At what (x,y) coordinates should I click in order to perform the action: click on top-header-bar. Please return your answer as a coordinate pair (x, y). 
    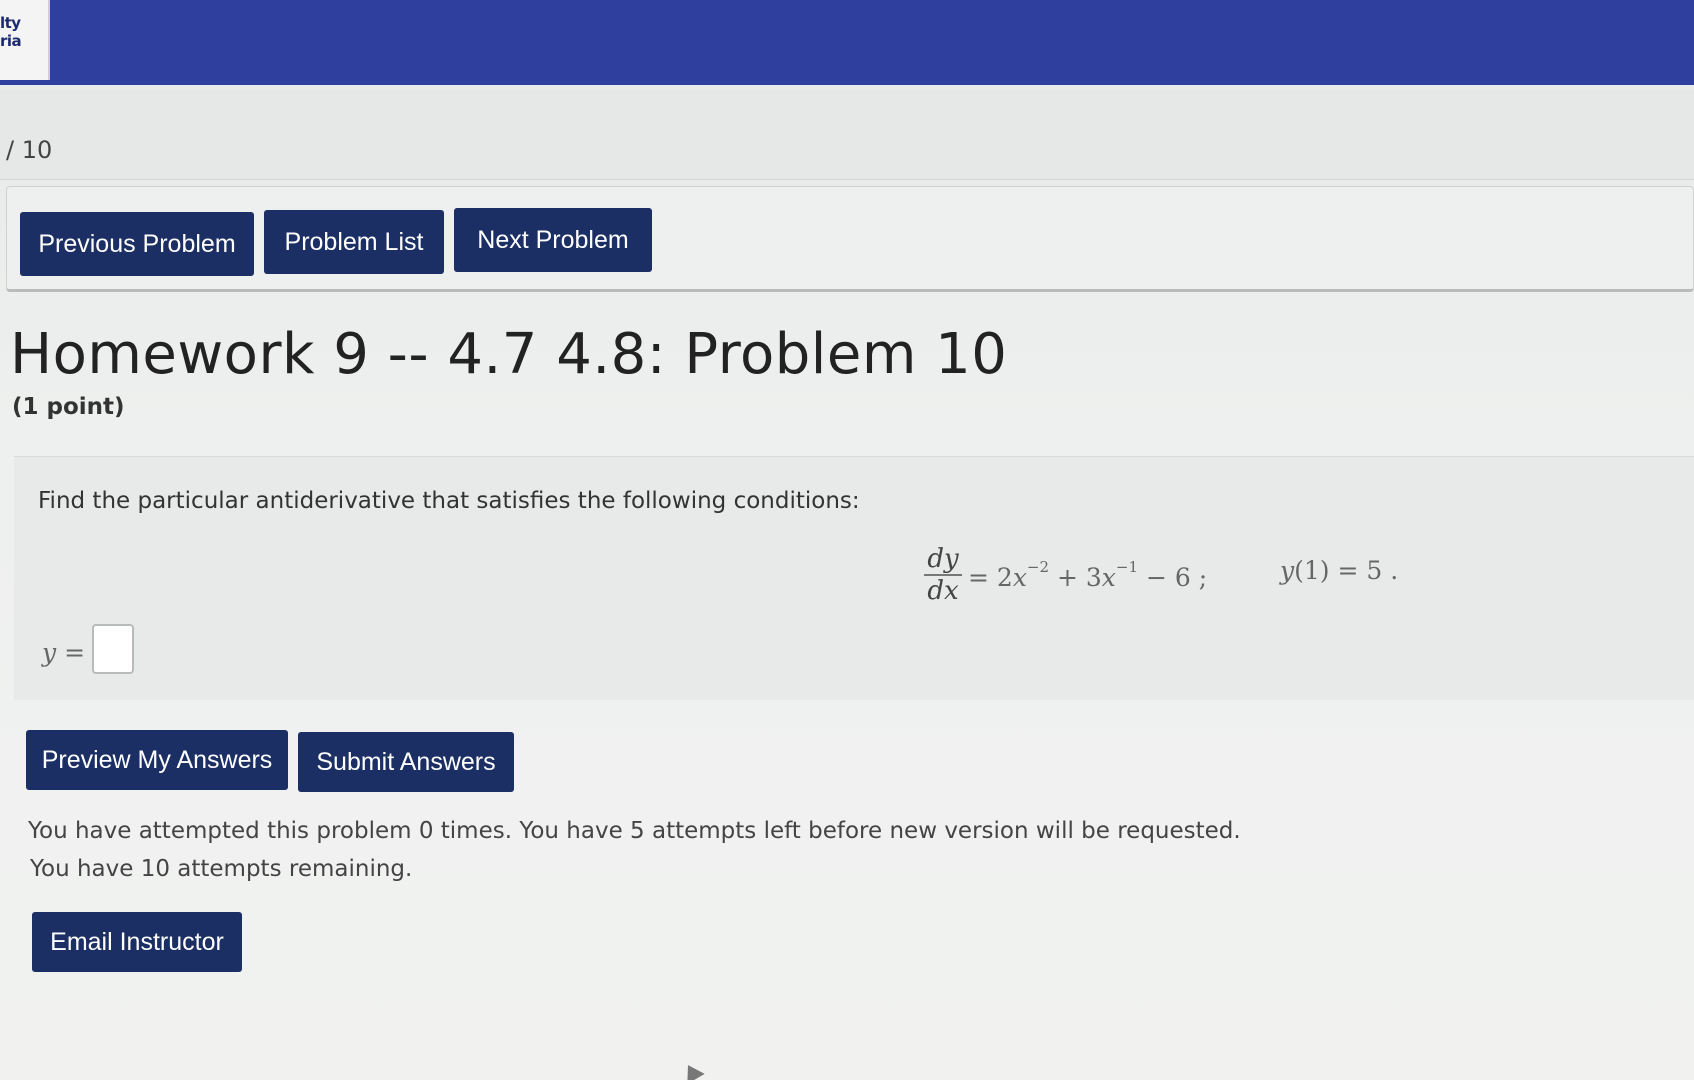
    Looking at the image, I should click on (847, 42).